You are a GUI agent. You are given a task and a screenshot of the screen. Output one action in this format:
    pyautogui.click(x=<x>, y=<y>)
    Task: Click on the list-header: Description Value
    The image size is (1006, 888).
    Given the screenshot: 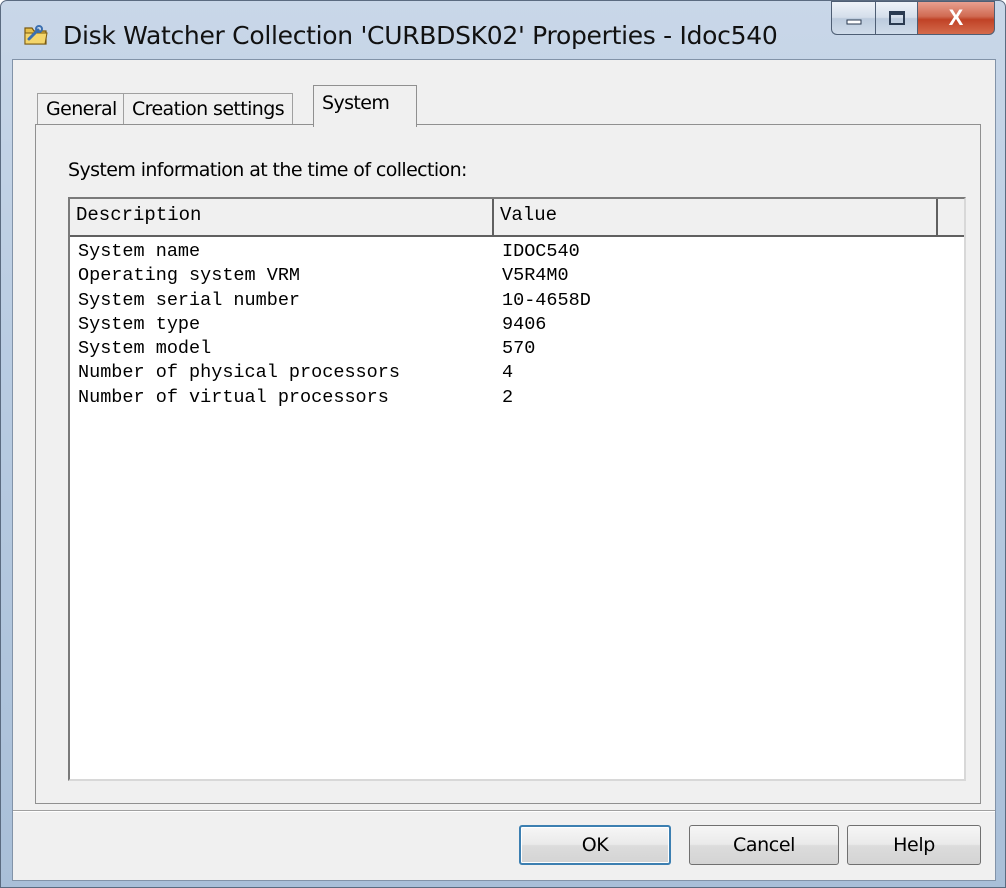 What is the action you would take?
    pyautogui.click(x=517, y=218)
    